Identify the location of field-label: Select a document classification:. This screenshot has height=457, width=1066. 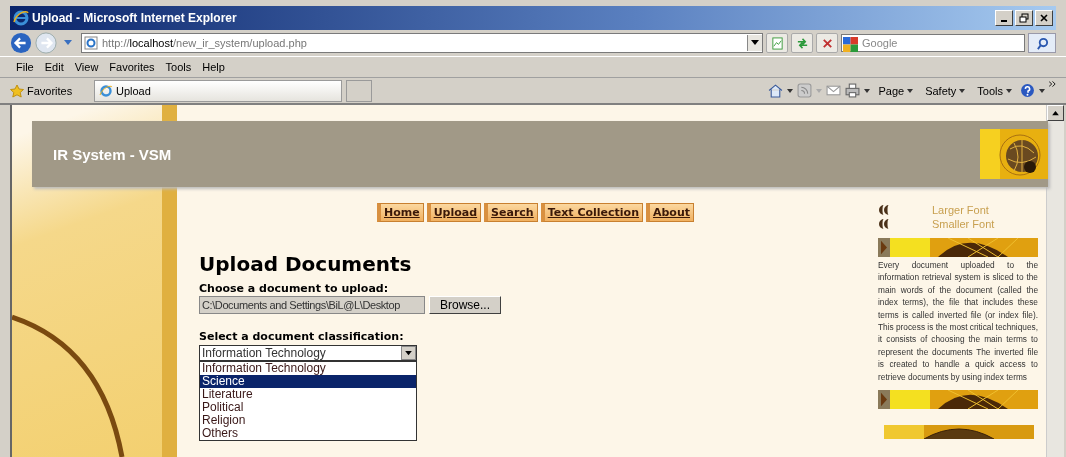
(302, 336).